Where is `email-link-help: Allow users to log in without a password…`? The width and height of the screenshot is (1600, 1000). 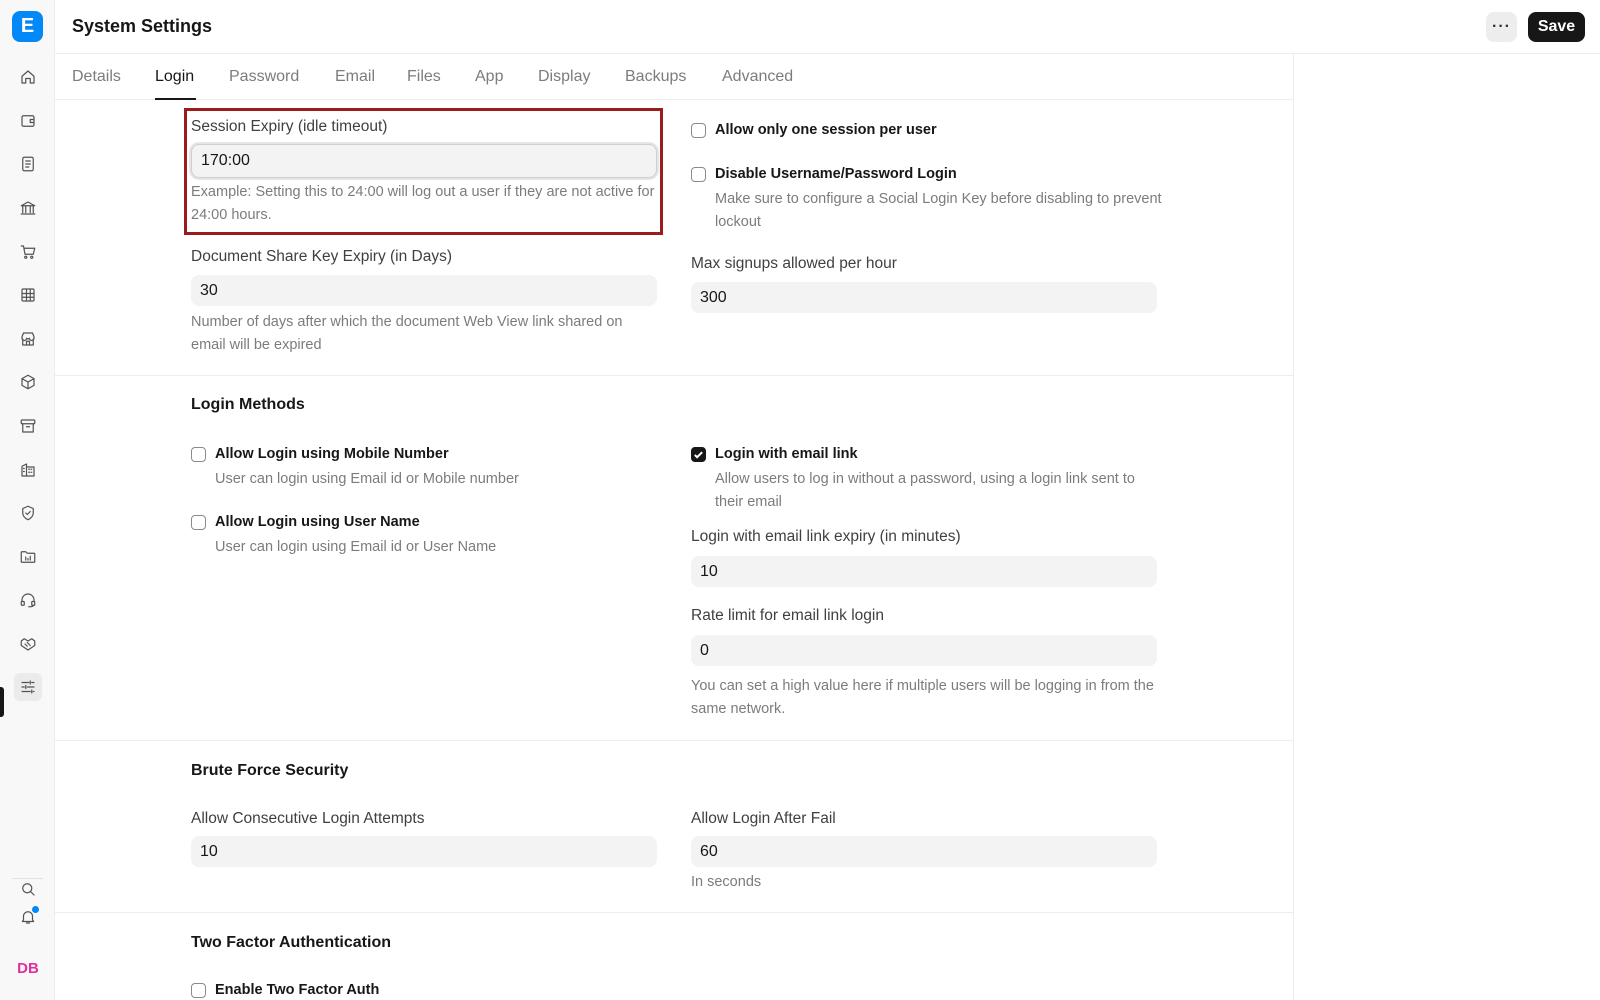 email-link-help: Allow users to log in without a password… is located at coordinates (925, 490).